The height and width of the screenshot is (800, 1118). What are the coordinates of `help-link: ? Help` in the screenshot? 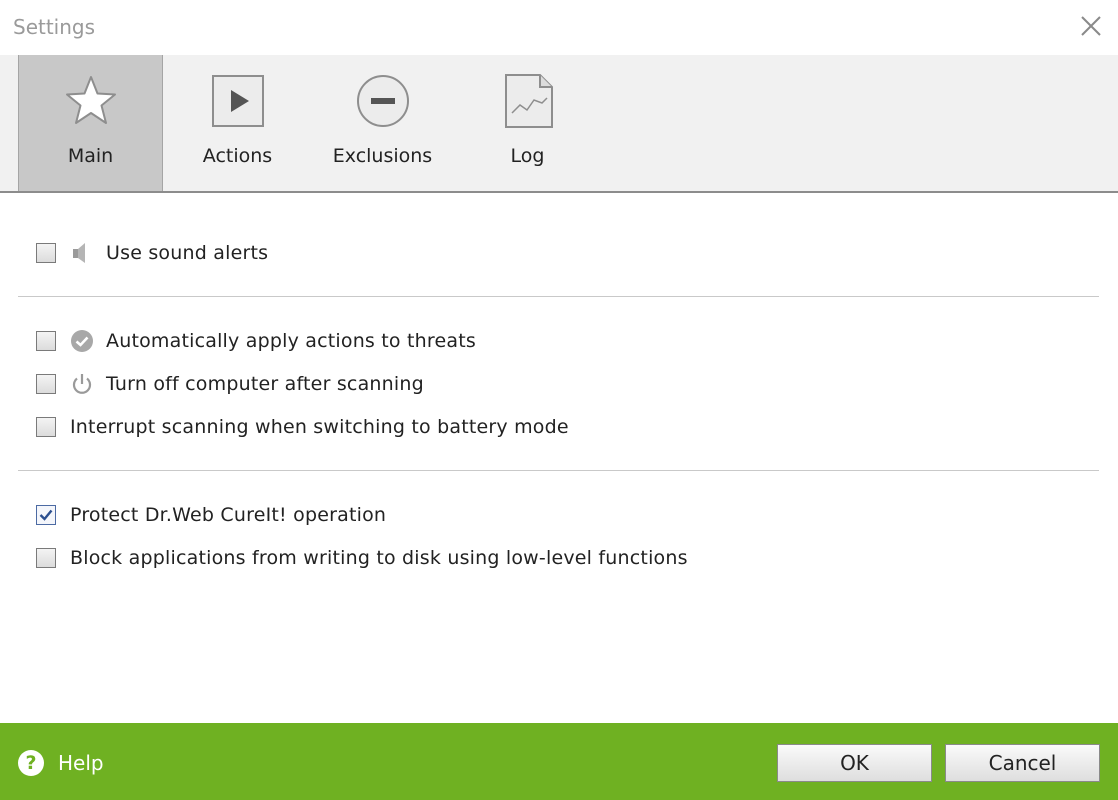 It's located at (61, 763).